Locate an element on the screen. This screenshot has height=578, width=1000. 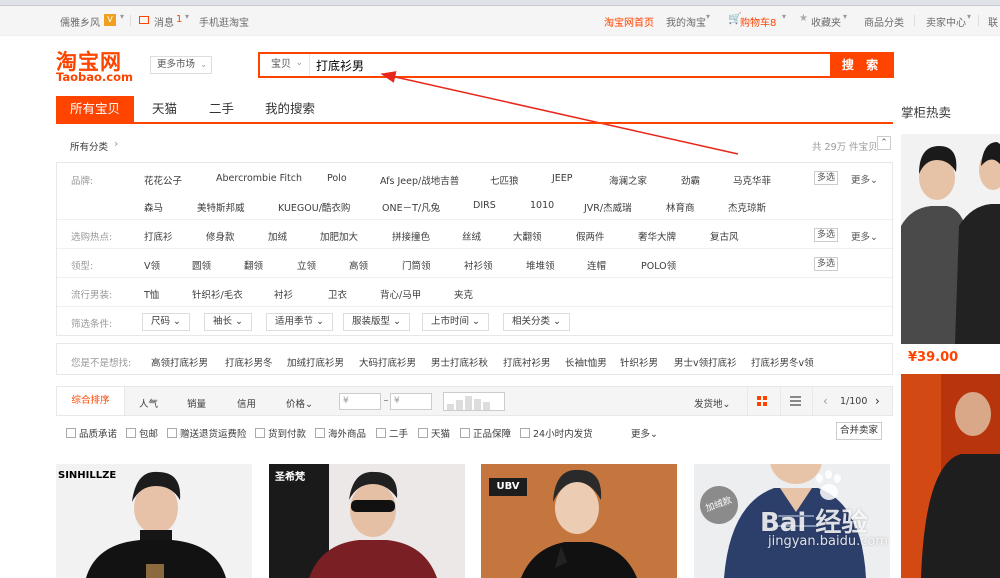
filter-option: Abercrombie Fitch is located at coordinates (259, 178).